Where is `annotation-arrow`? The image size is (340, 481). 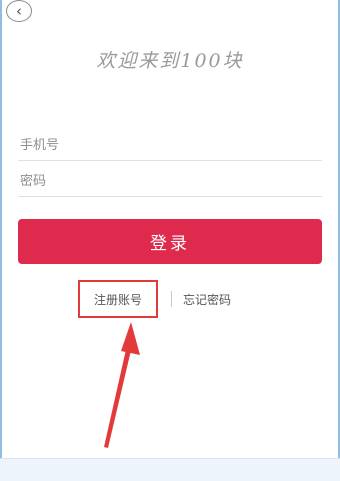
annotation-arrow is located at coordinates (122, 385).